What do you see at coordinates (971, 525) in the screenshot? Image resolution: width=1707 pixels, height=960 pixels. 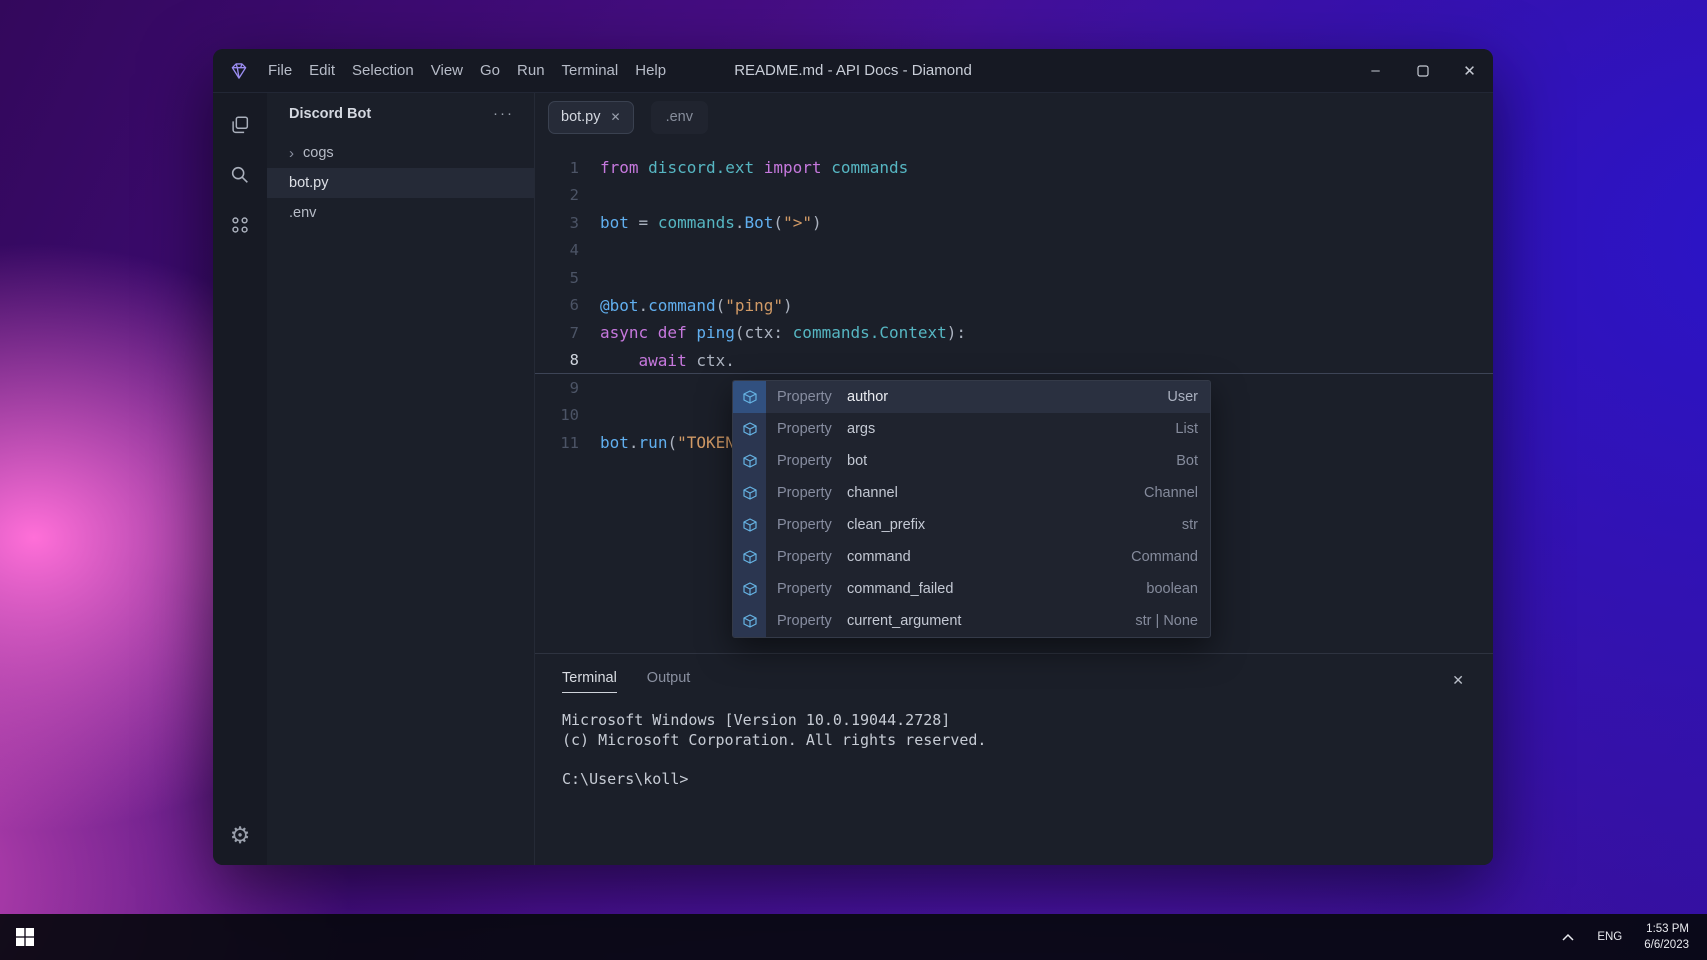 I see `suggestion-clean_prefix: Property clean_prefix str` at bounding box center [971, 525].